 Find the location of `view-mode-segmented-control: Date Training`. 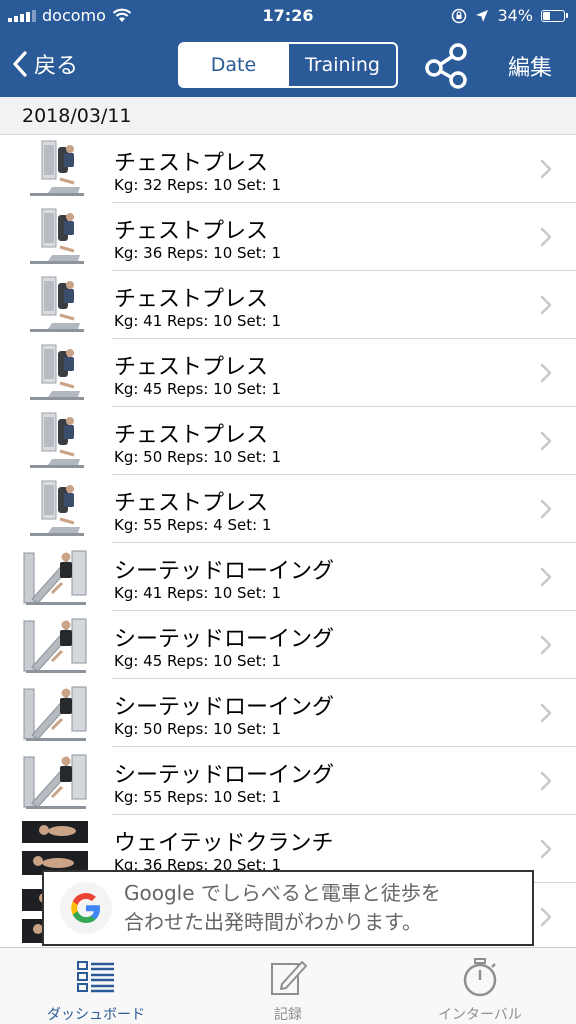

view-mode-segmented-control: Date Training is located at coordinates (288, 65).